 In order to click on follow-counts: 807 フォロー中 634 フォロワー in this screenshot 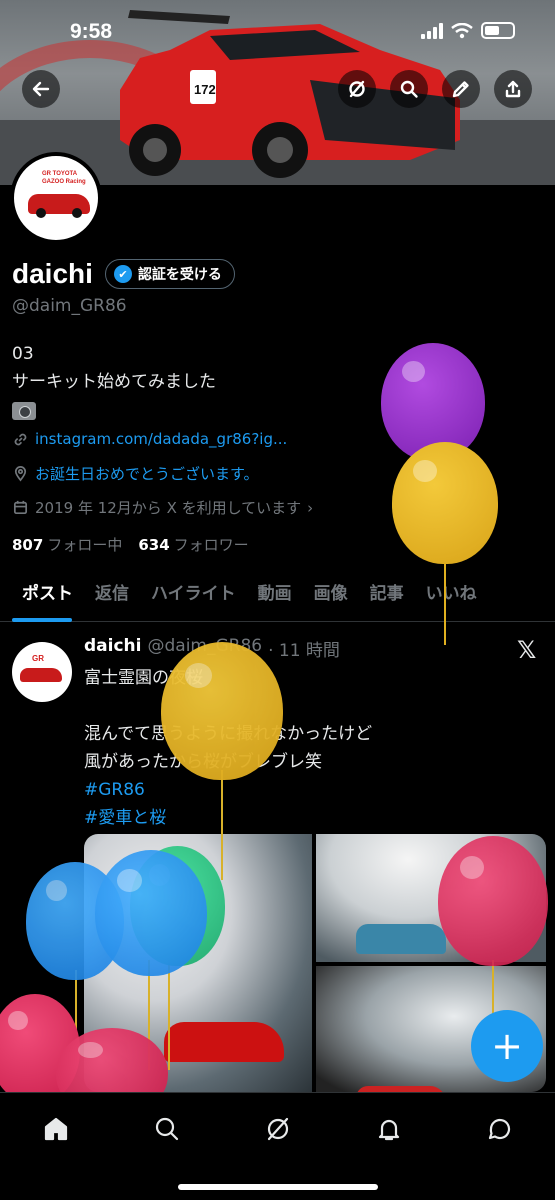, I will do `click(130, 544)`.